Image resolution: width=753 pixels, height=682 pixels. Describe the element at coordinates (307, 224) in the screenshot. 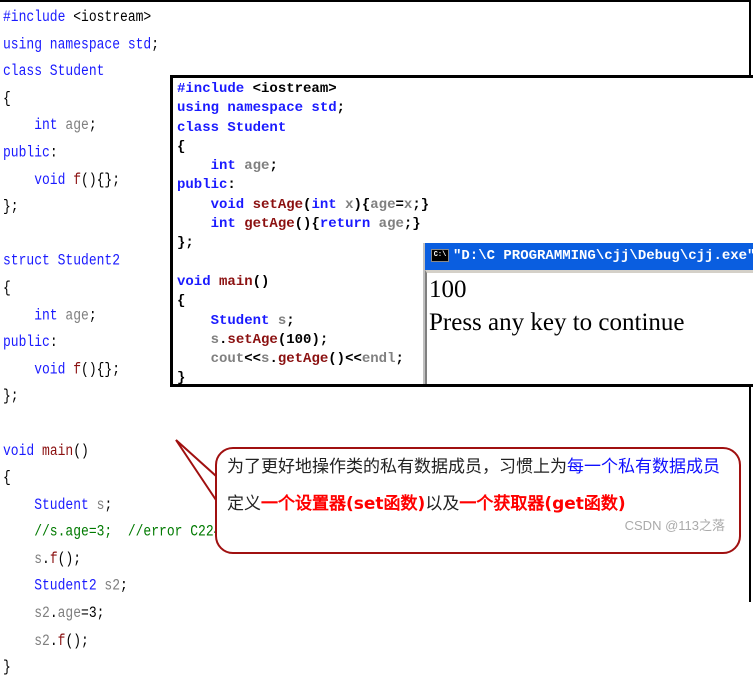

I see `code-token: (){` at that location.